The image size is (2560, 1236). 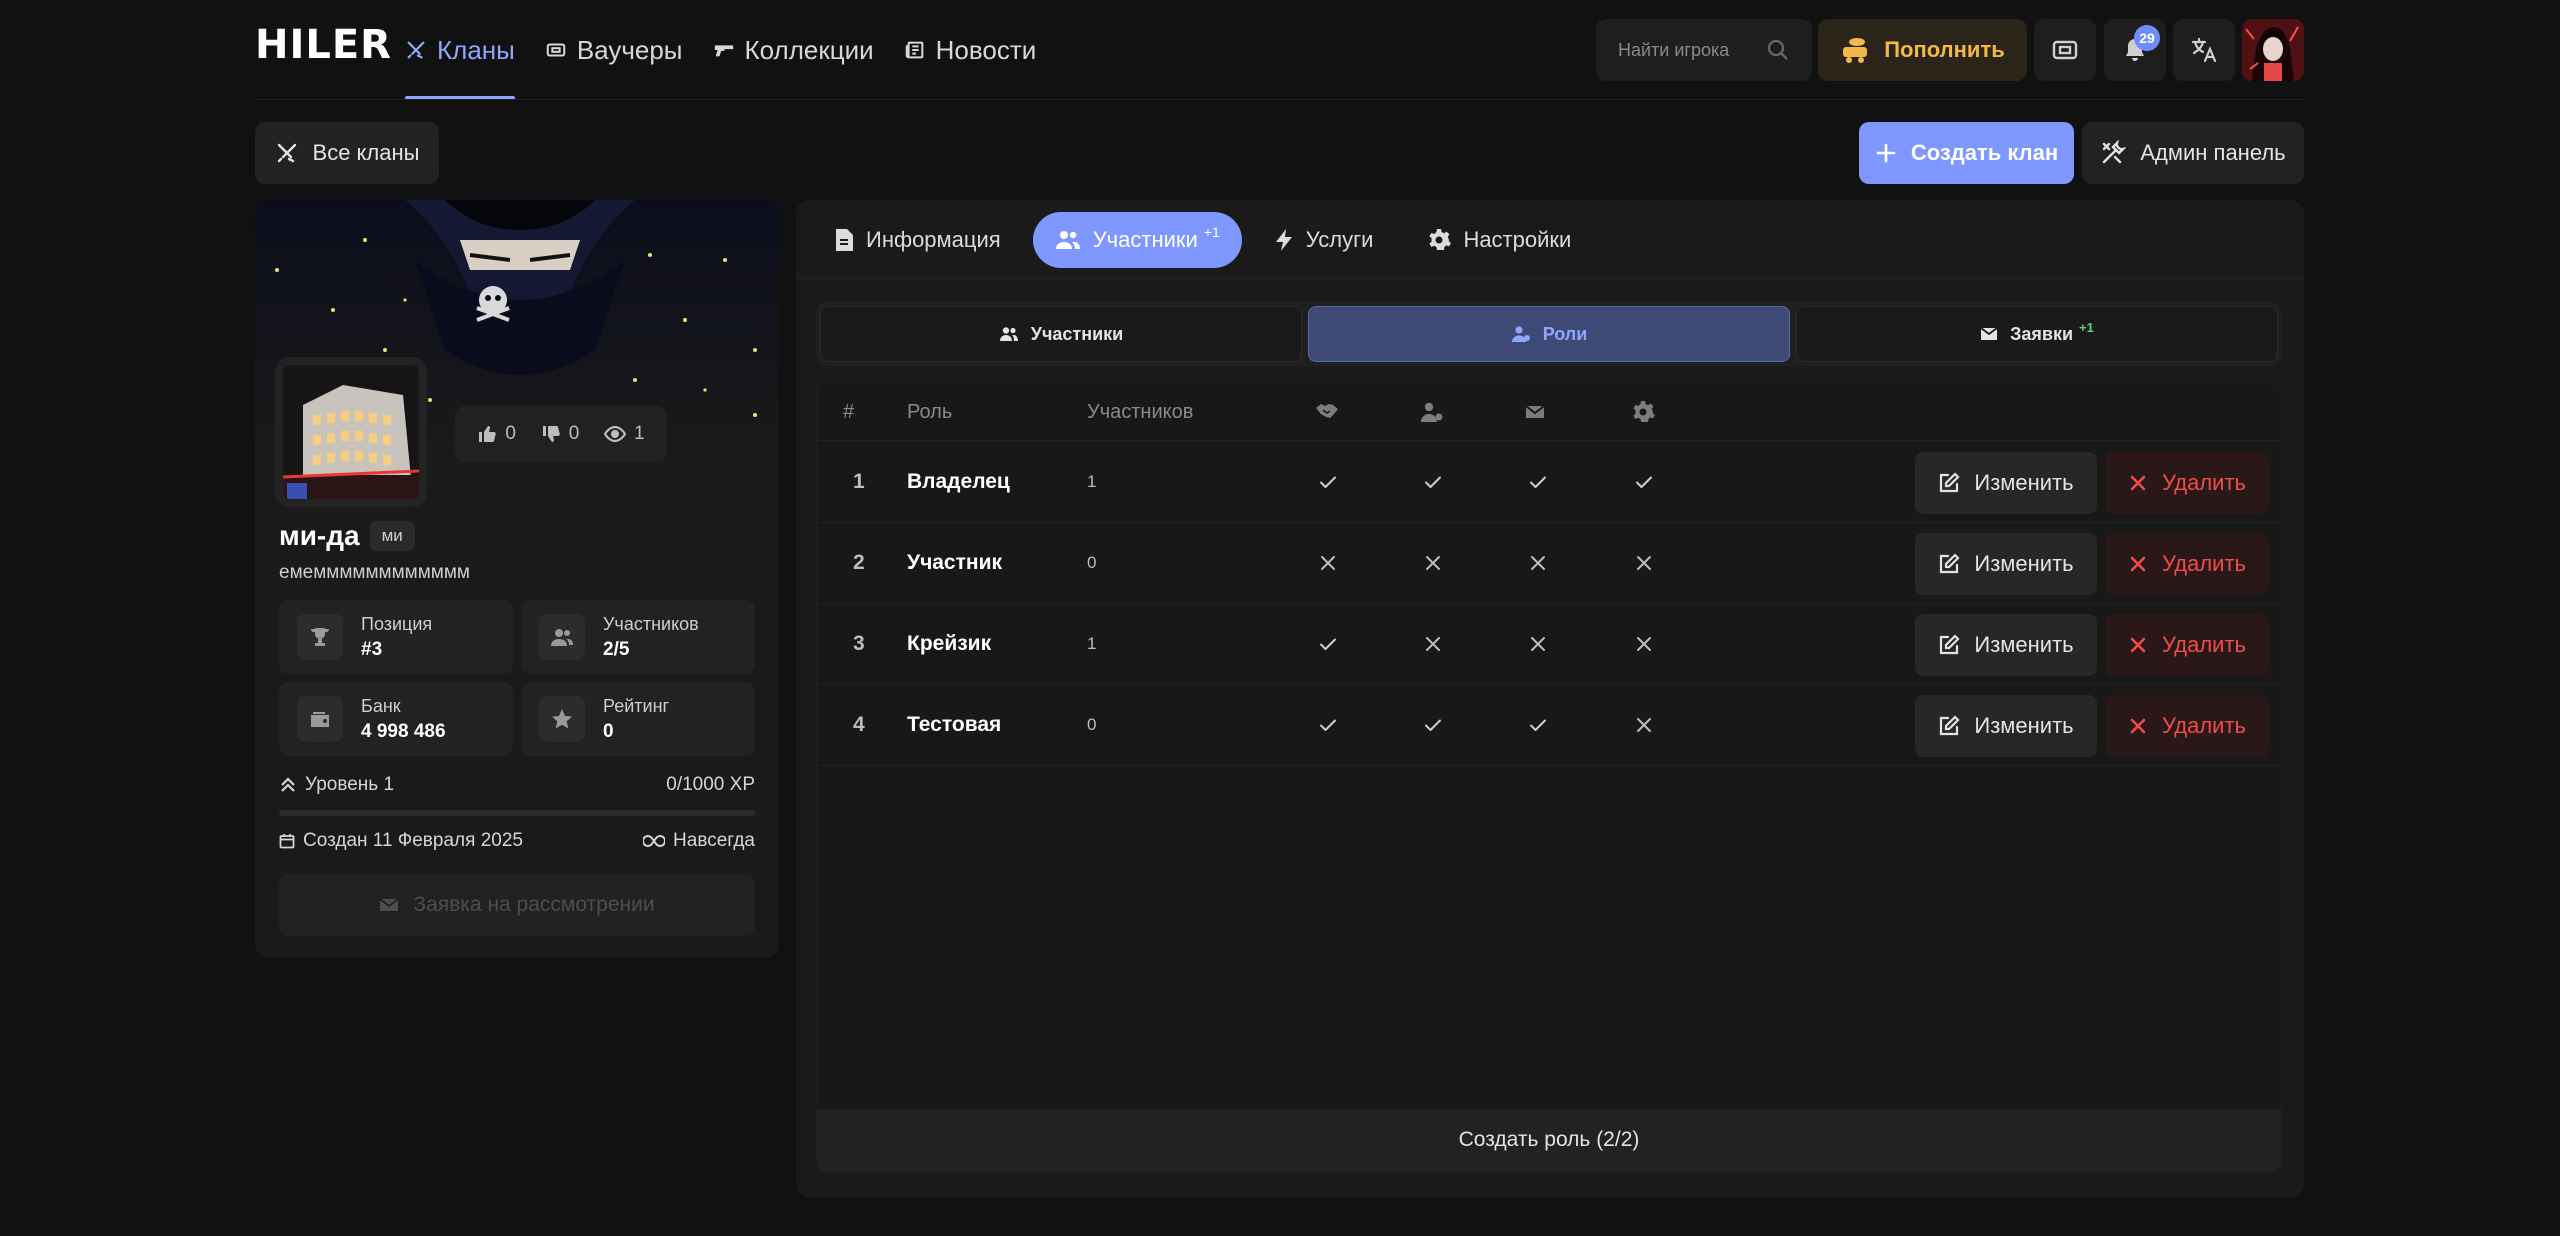 What do you see at coordinates (1549, 644) in the screenshot?
I see `role-row: 3 Крейзик 1 Изменить Удалить` at bounding box center [1549, 644].